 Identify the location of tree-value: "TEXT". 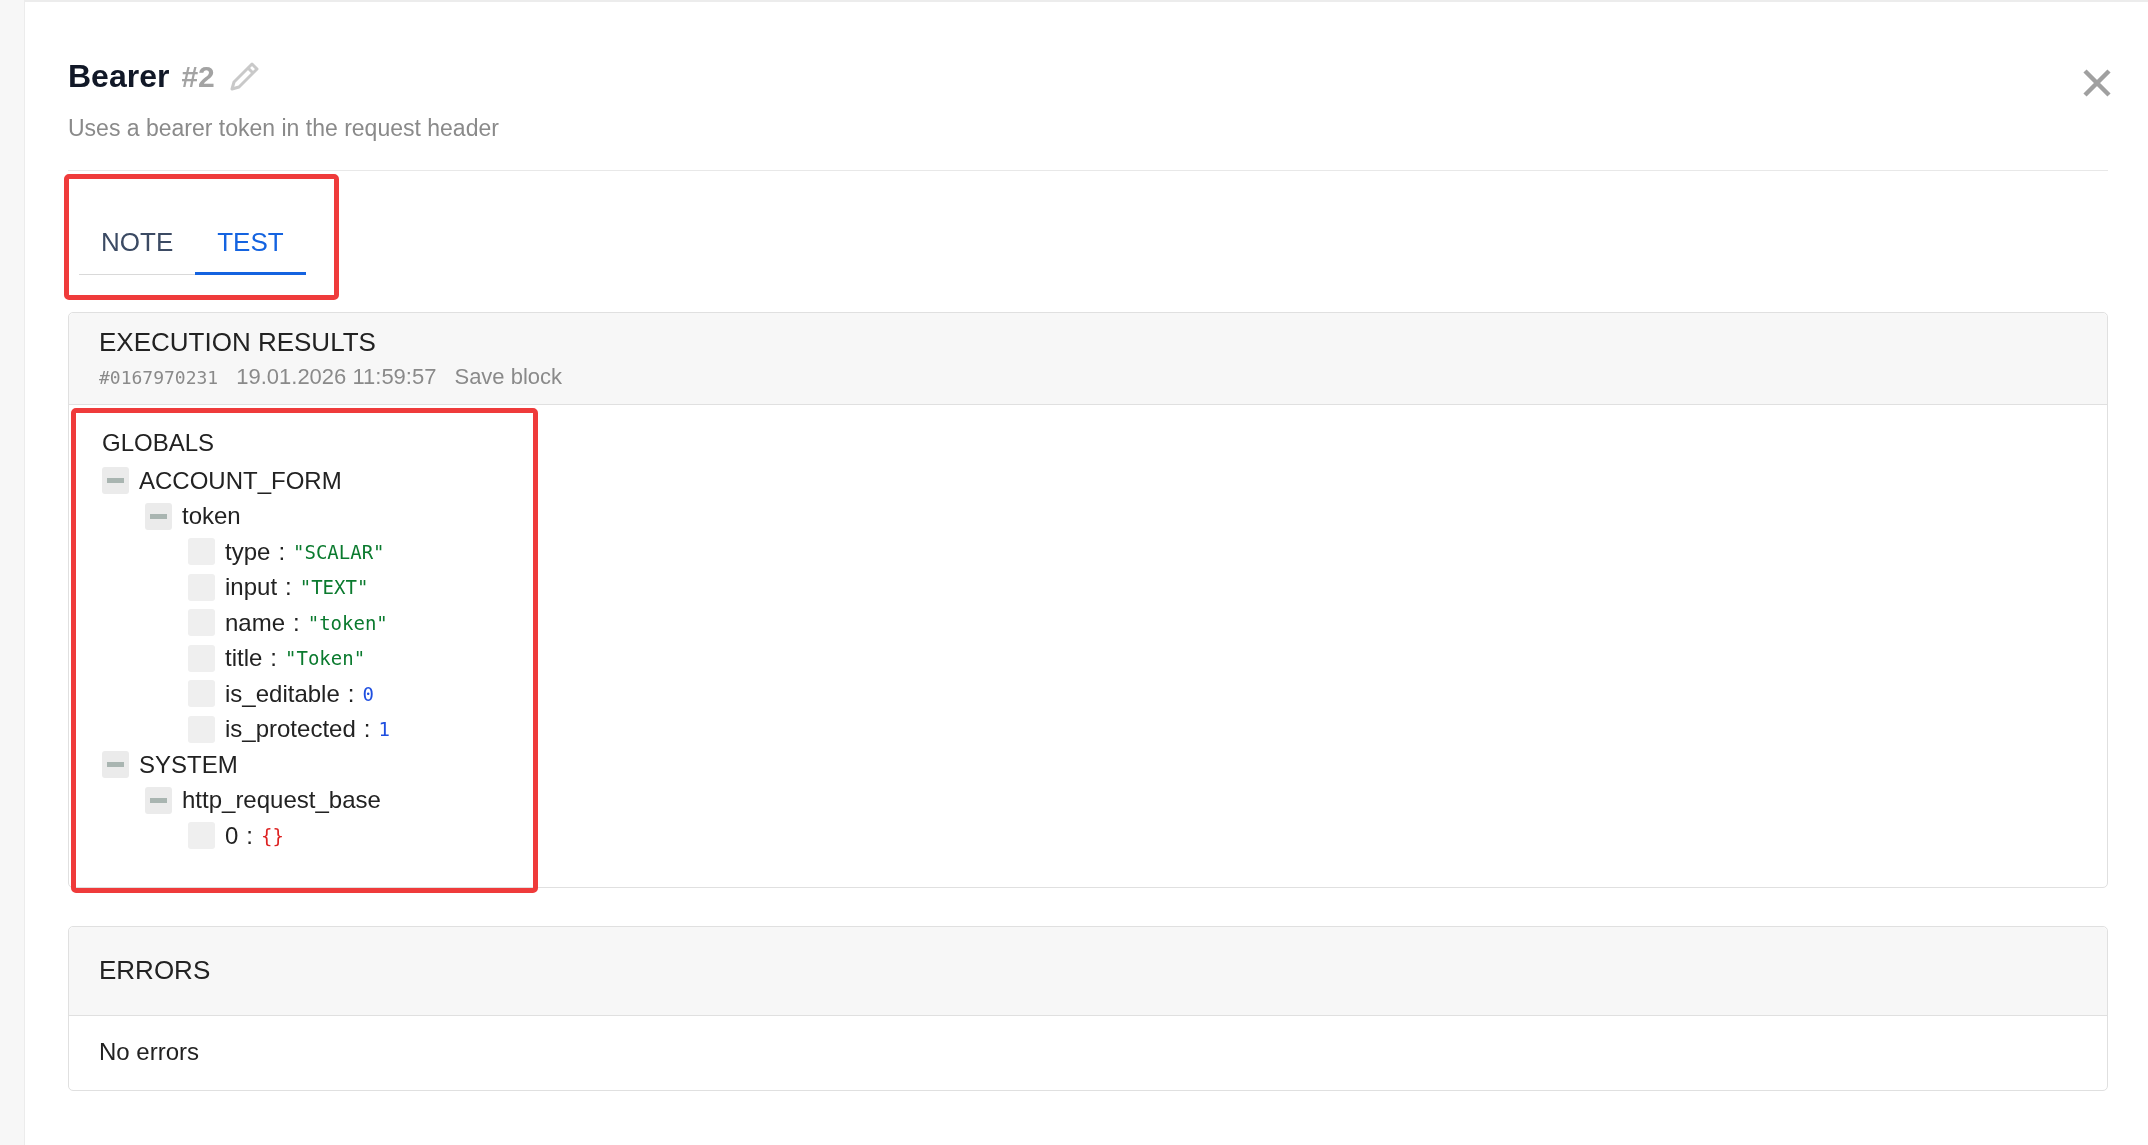
(334, 587).